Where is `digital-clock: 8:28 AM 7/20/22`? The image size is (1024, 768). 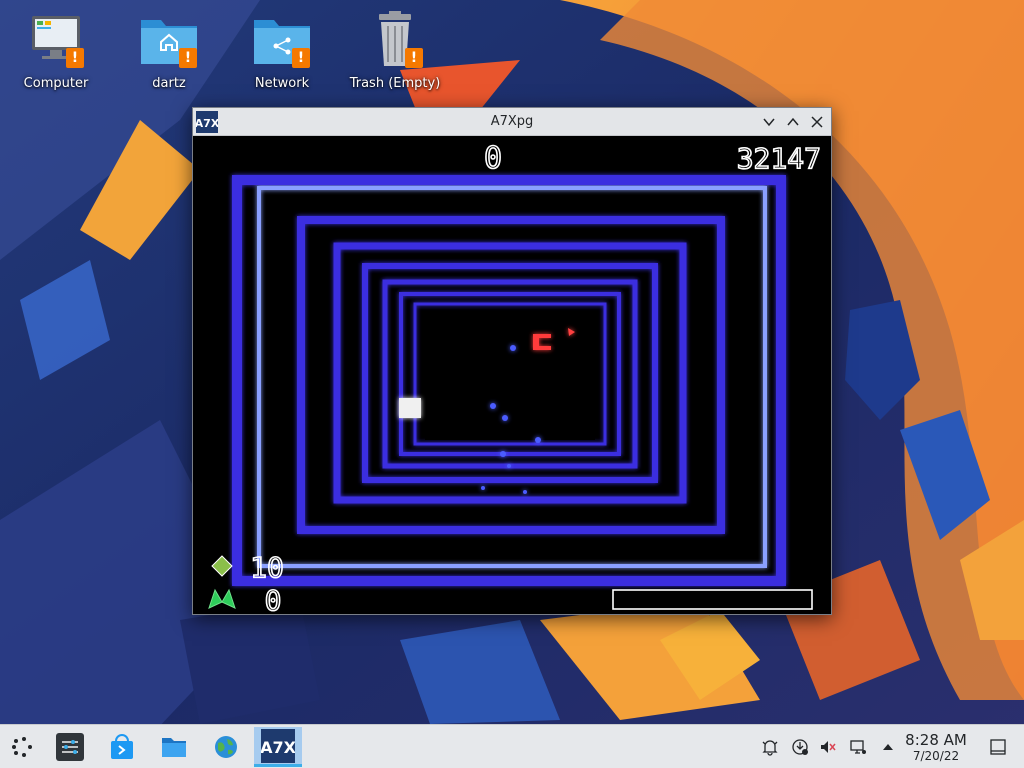
digital-clock: 8:28 AM 7/20/22 is located at coordinates (936, 747).